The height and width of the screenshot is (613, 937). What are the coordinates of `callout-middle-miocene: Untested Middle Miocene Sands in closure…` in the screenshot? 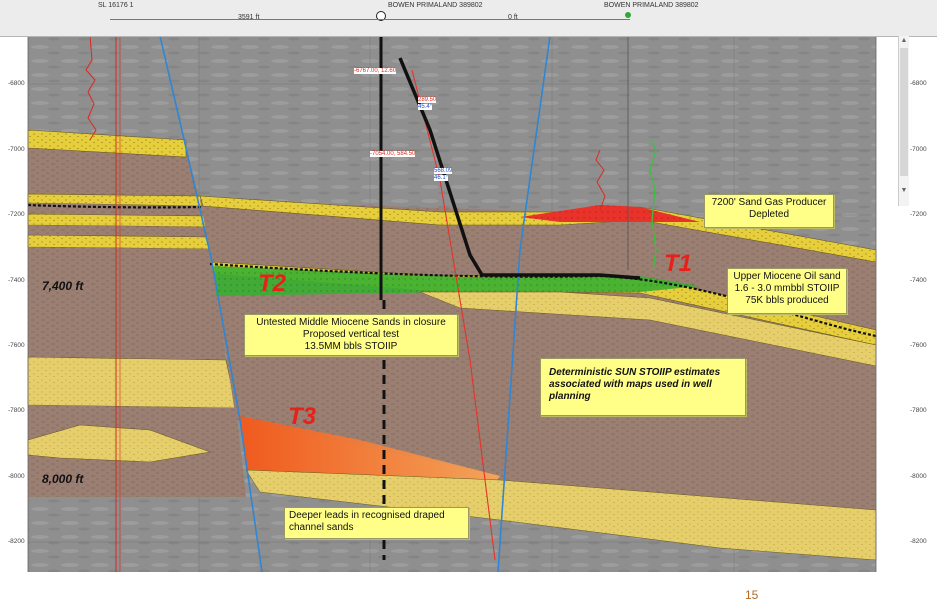 It's located at (351, 335).